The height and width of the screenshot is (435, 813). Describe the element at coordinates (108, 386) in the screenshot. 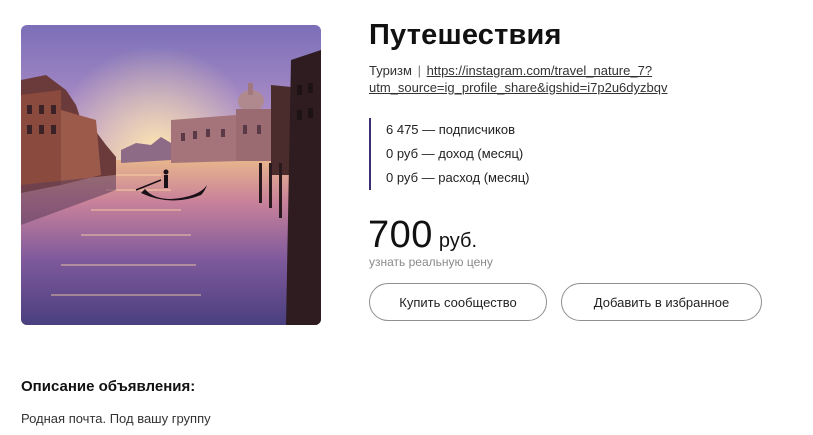

I see `description-heading: Описание объявления:` at that location.